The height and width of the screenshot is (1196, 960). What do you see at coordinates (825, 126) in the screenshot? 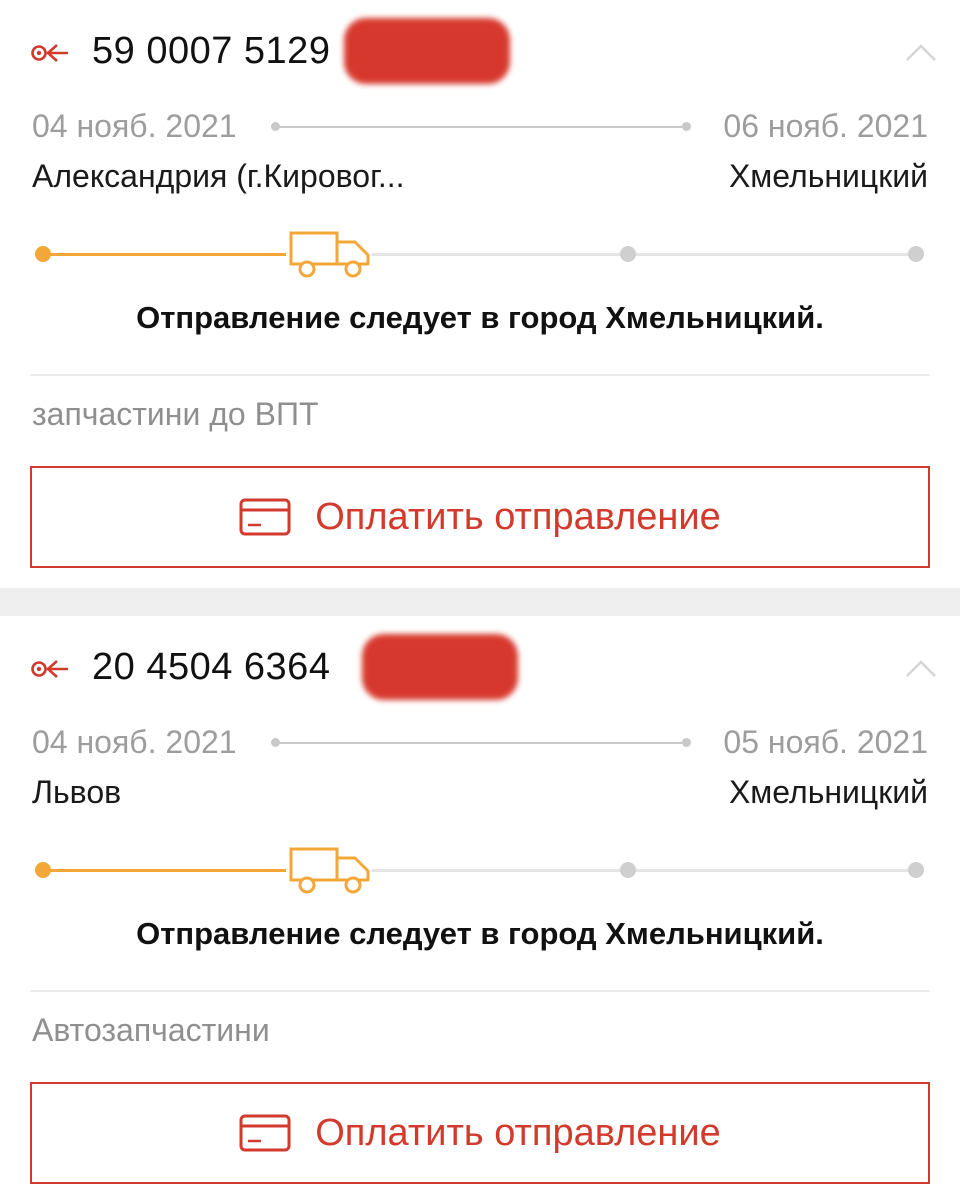
I see `arrival-date: 06 нояб. 2021` at bounding box center [825, 126].